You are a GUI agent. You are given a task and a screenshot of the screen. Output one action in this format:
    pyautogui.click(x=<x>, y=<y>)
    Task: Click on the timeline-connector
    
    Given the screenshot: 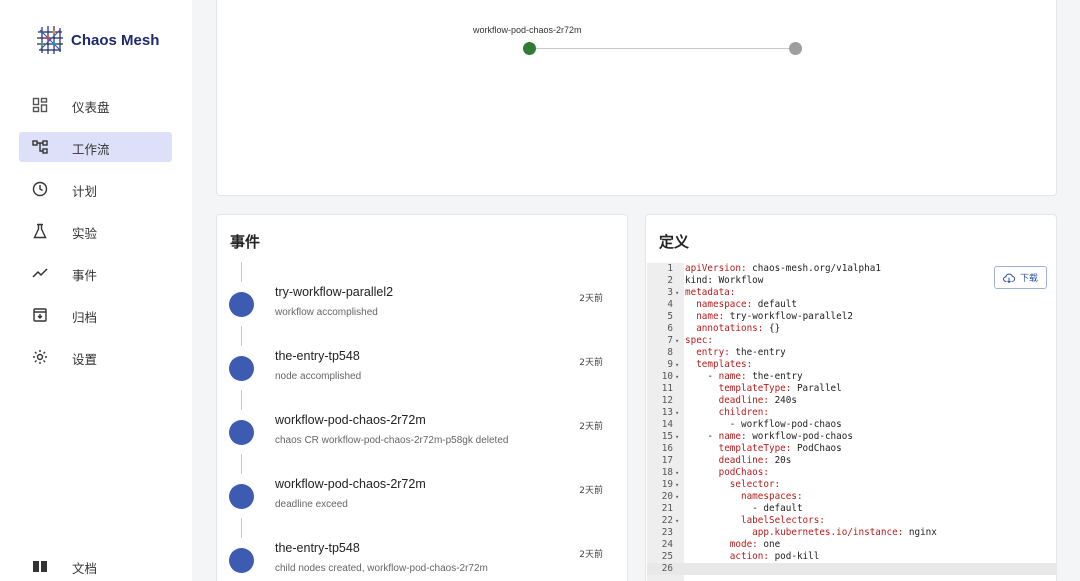 What is the action you would take?
    pyautogui.click(x=241, y=336)
    